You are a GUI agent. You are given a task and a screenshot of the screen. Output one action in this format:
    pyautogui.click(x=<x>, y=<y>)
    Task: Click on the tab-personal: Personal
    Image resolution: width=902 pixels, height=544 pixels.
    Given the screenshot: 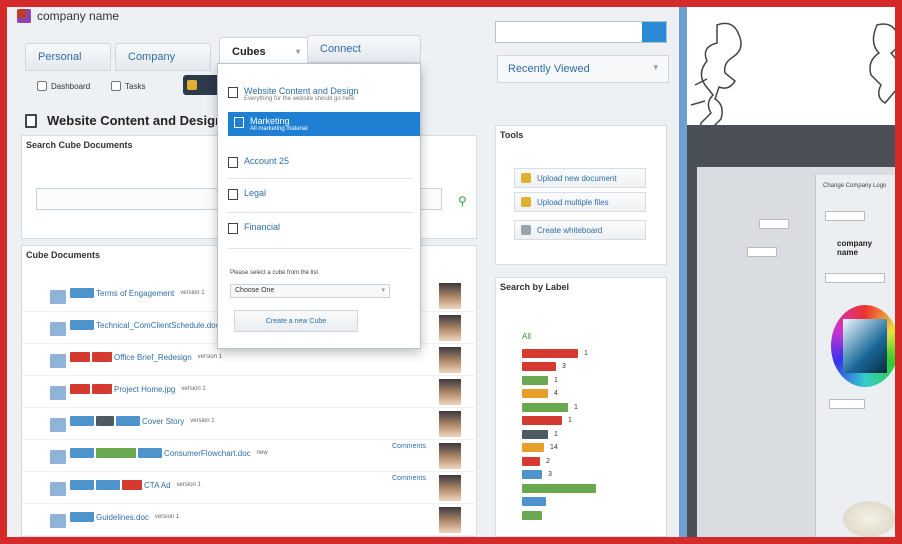 What is the action you would take?
    pyautogui.click(x=68, y=57)
    